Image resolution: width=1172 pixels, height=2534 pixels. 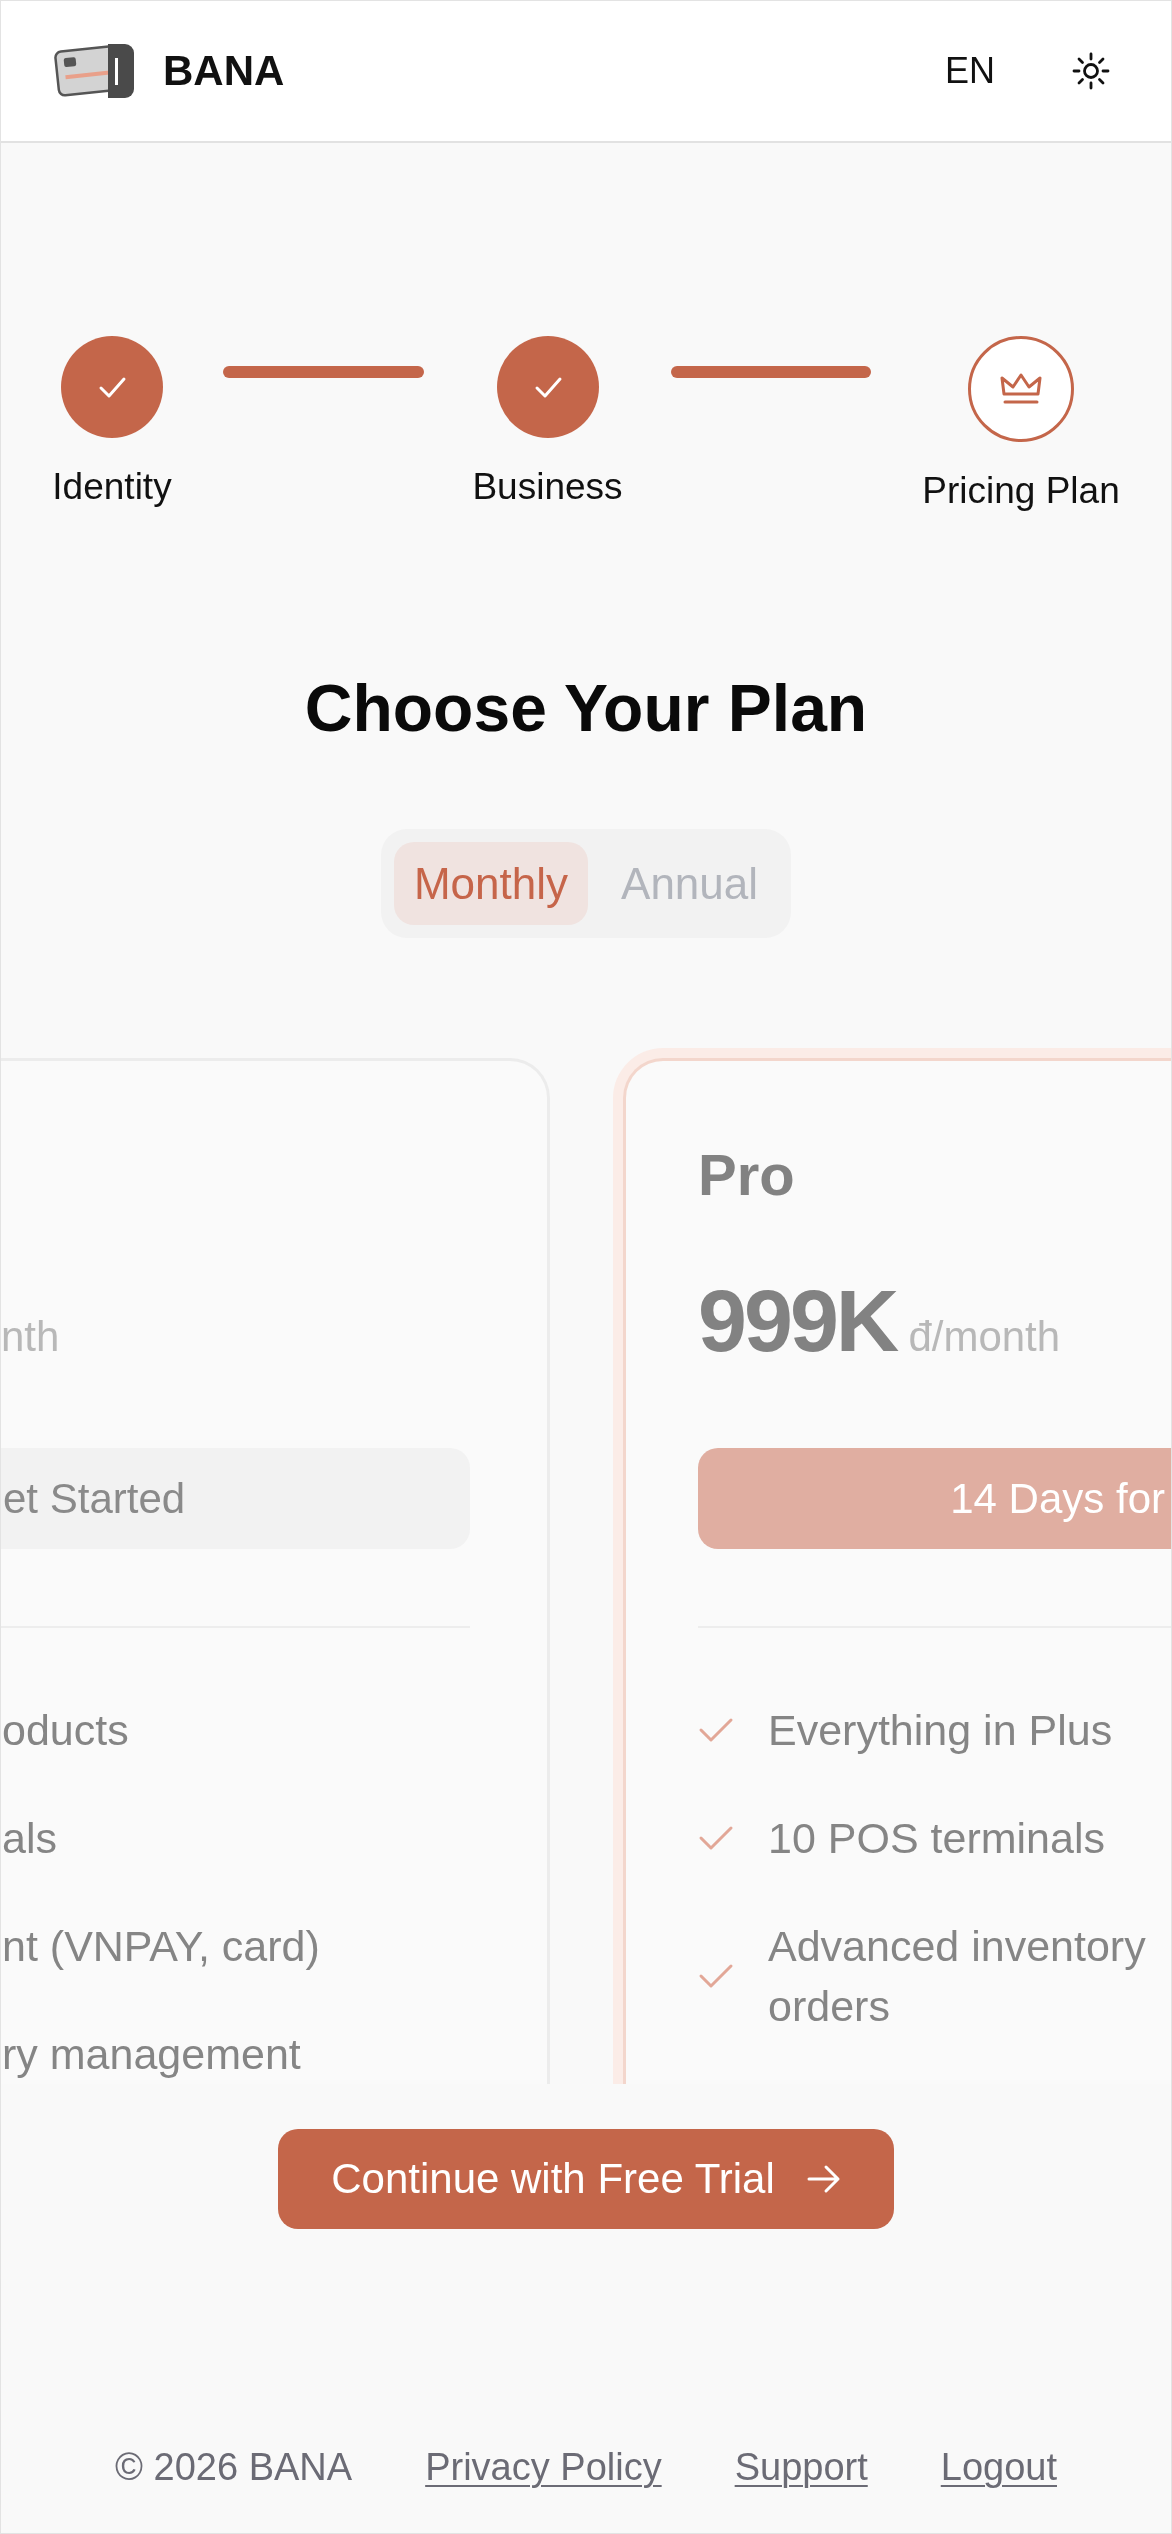 What do you see at coordinates (970, 71) in the screenshot?
I see `language-button: EN` at bounding box center [970, 71].